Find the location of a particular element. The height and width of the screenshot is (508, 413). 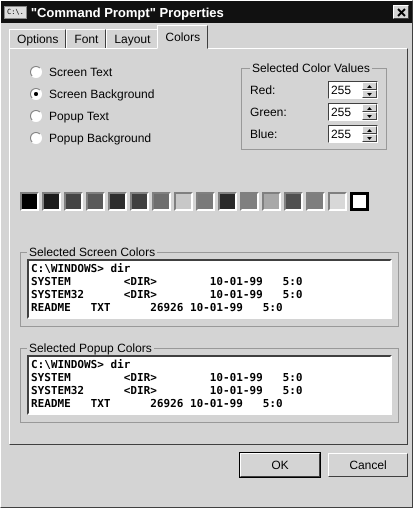

radio-option: Popup Background is located at coordinates (92, 138).